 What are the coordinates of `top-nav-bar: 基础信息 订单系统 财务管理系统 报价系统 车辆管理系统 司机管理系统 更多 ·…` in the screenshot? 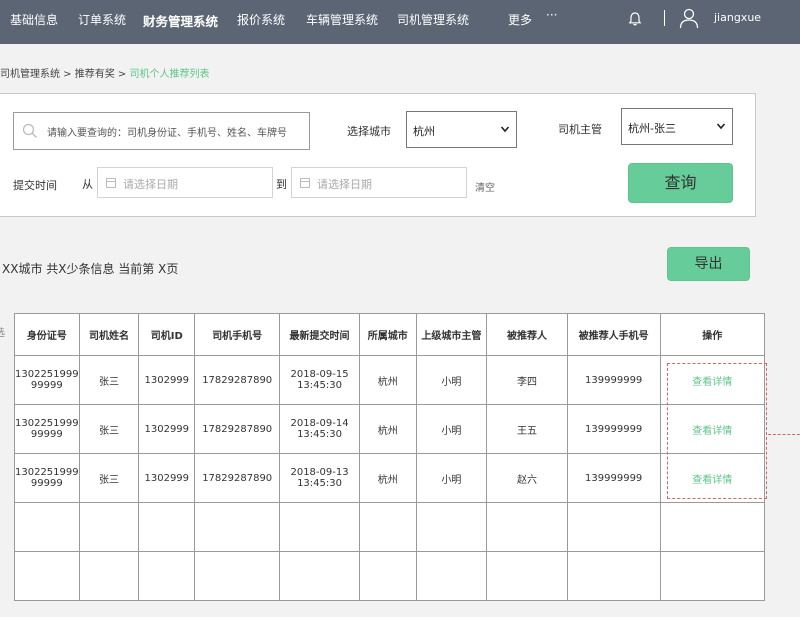 It's located at (400, 22).